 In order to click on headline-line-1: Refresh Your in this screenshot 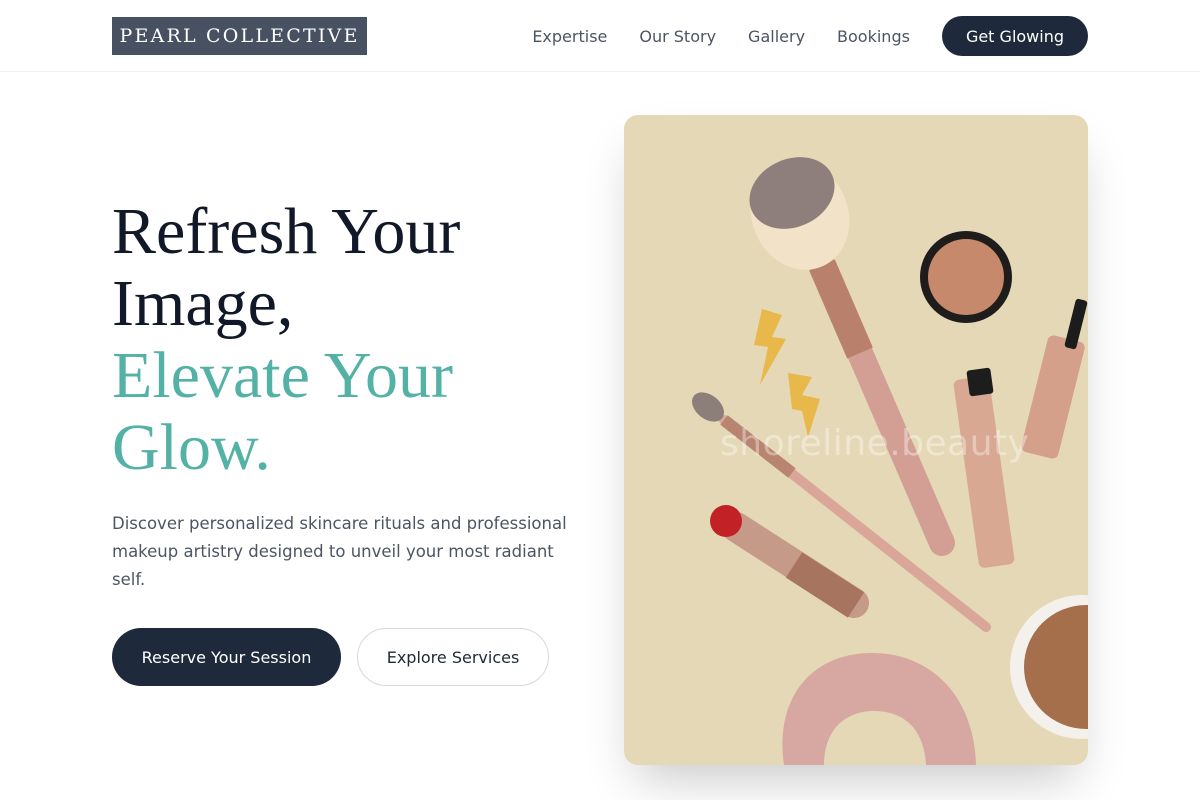, I will do `click(286, 231)`.